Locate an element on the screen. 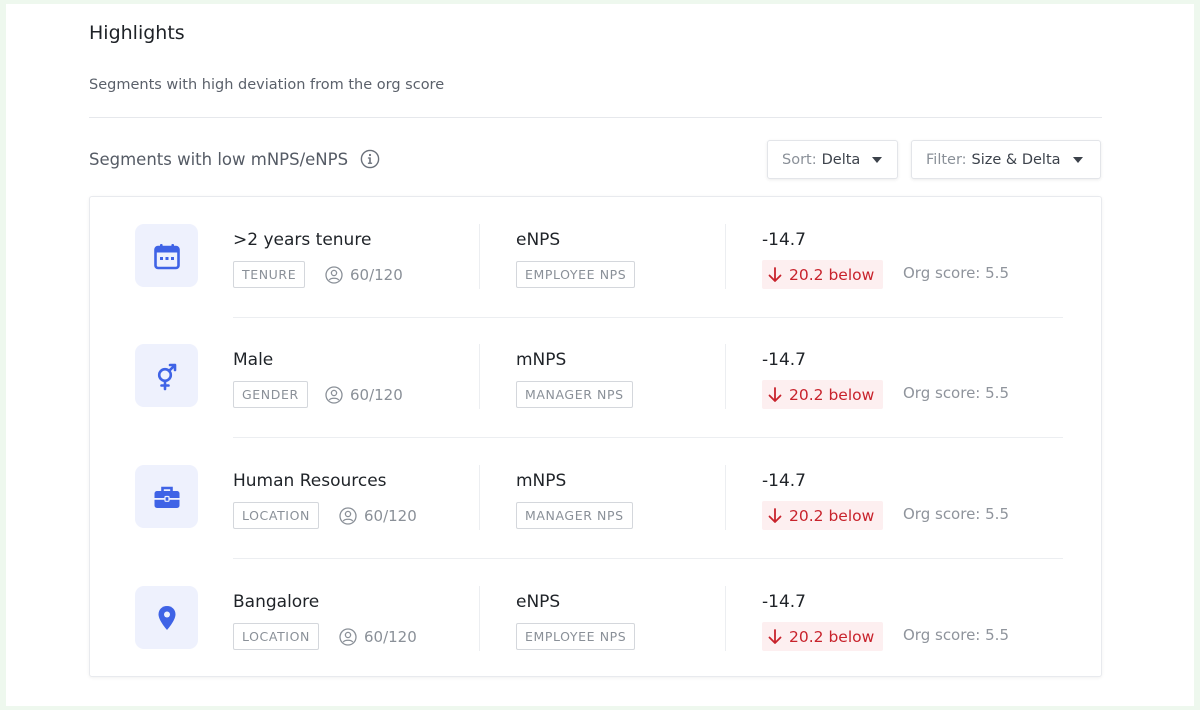 Image resolution: width=1200 pixels, height=710 pixels. segment-name: Human Resources is located at coordinates (310, 481).